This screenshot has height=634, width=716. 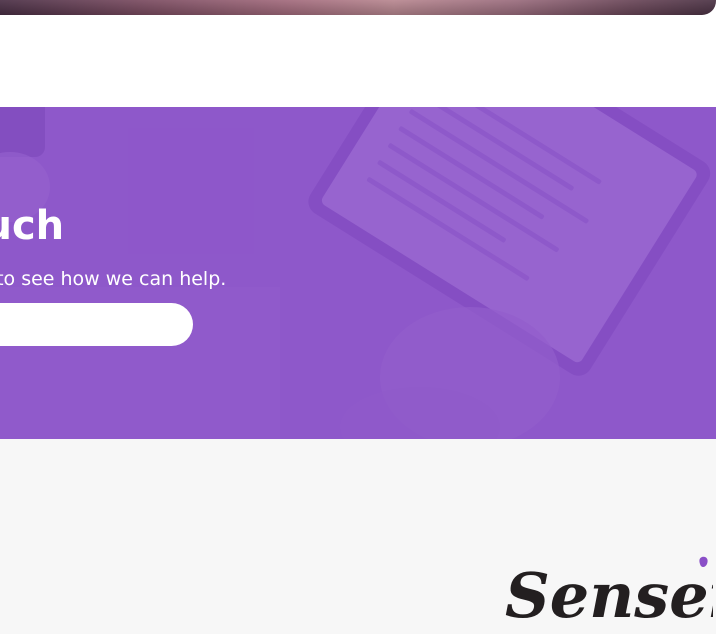 What do you see at coordinates (113, 279) in the screenshot?
I see `cta-subtitle: u to see how we can help.` at bounding box center [113, 279].